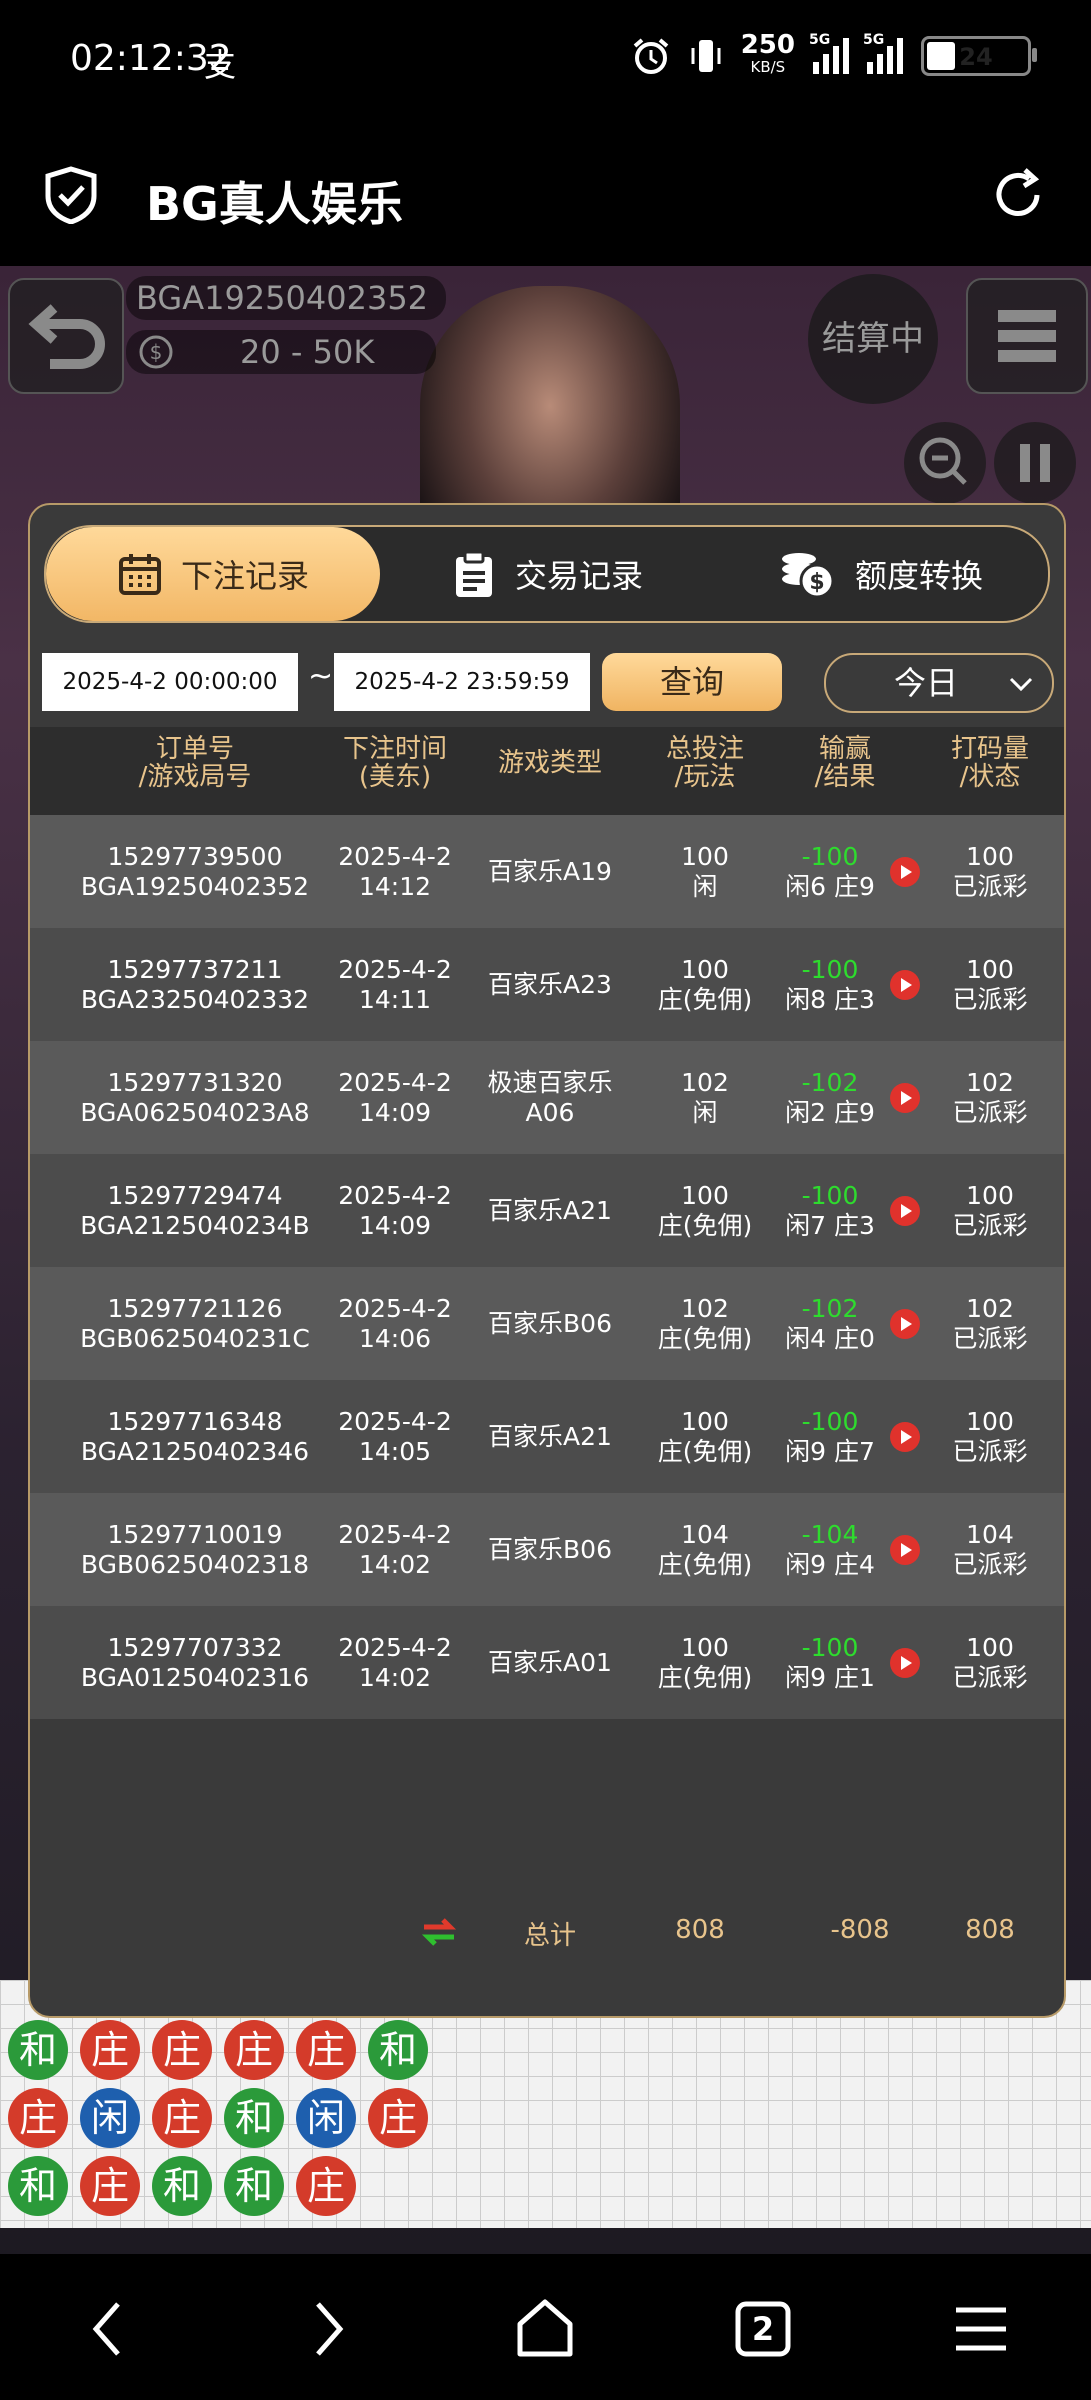  Describe the element at coordinates (881, 574) in the screenshot. I see `tab-credit-transfer: $ 额度转换` at that location.